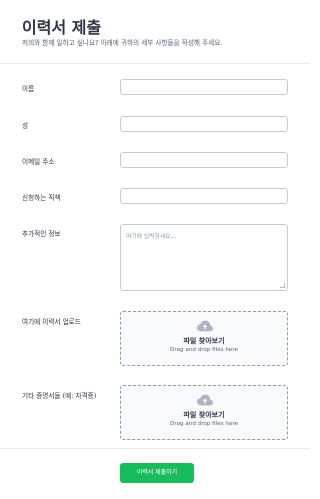 Image resolution: width=320 pixels, height=499 pixels. I want to click on certificates-browse-files-label: 파일 찾아보기, so click(204, 415).